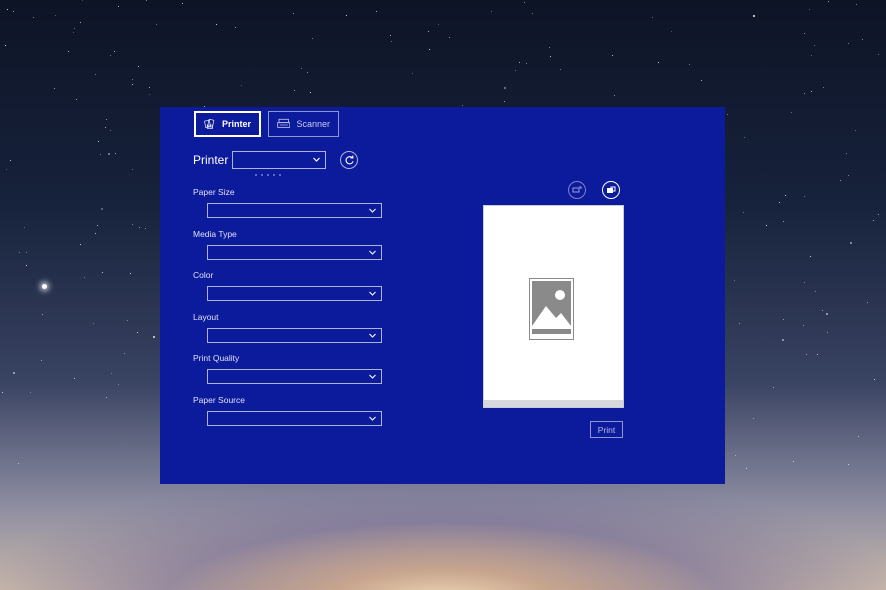 The height and width of the screenshot is (590, 886). What do you see at coordinates (294, 252) in the screenshot?
I see `media-type-select` at bounding box center [294, 252].